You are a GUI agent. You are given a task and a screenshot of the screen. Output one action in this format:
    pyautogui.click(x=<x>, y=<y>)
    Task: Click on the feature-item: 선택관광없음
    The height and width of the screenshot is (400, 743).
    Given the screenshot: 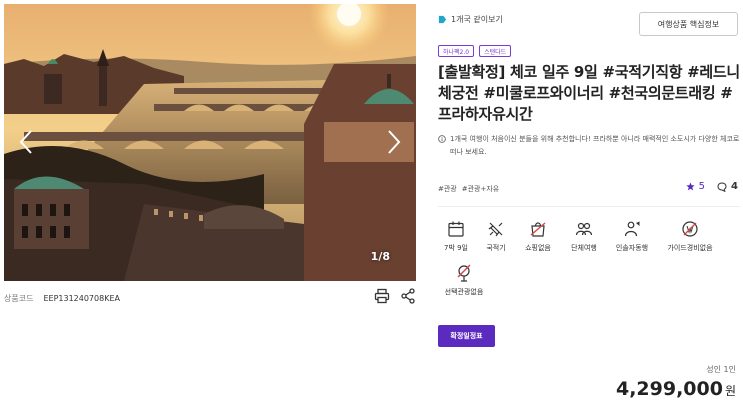 What is the action you would take?
    pyautogui.click(x=464, y=280)
    